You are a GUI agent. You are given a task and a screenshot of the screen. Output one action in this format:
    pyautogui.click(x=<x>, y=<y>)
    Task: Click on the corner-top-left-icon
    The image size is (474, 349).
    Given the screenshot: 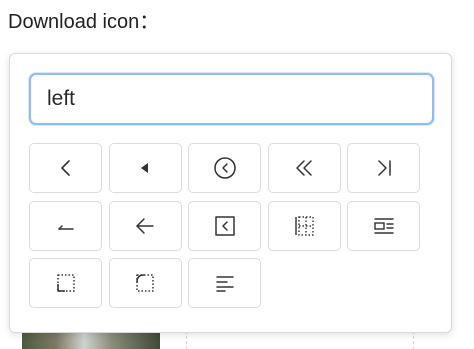 What is the action you would take?
    pyautogui.click(x=145, y=283)
    